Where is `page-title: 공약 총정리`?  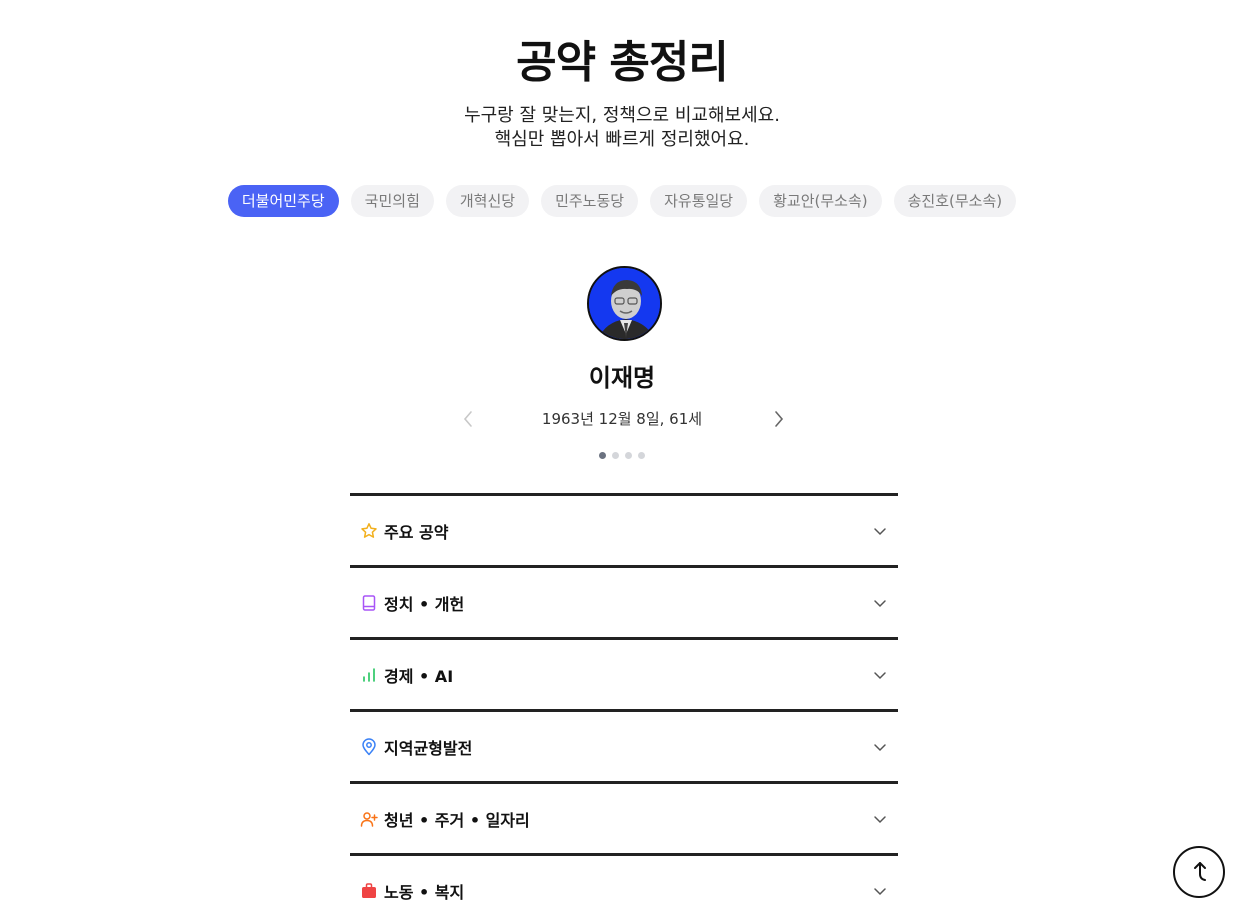
page-title: 공약 총정리 is located at coordinates (622, 62).